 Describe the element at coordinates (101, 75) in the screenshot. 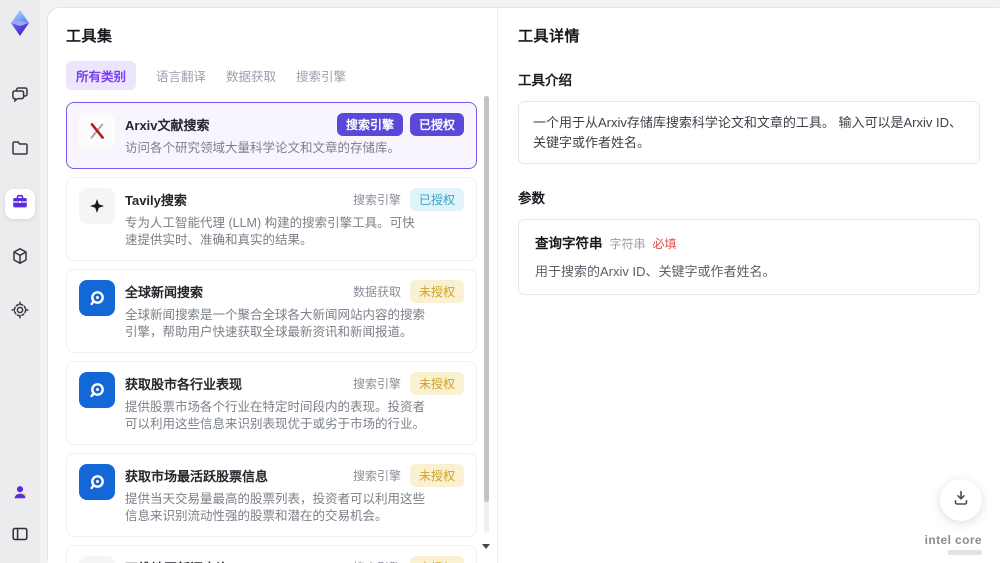

I see `tab-all-categories: 所有类别` at that location.